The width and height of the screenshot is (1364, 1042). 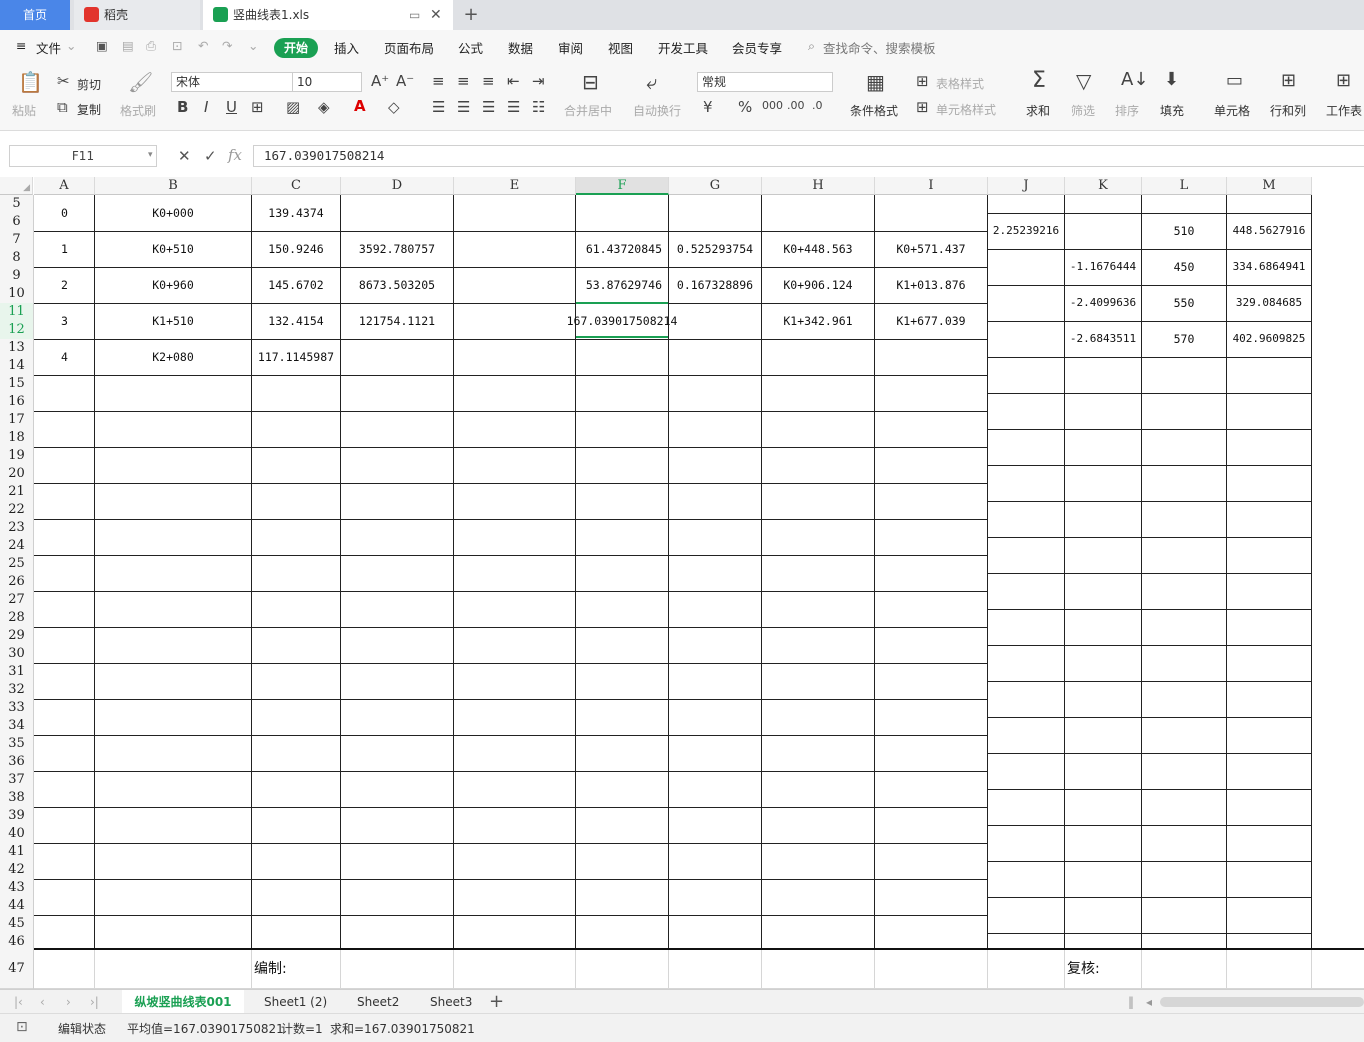 What do you see at coordinates (488, 107) in the screenshot?
I see `align-right-icon: ☰` at bounding box center [488, 107].